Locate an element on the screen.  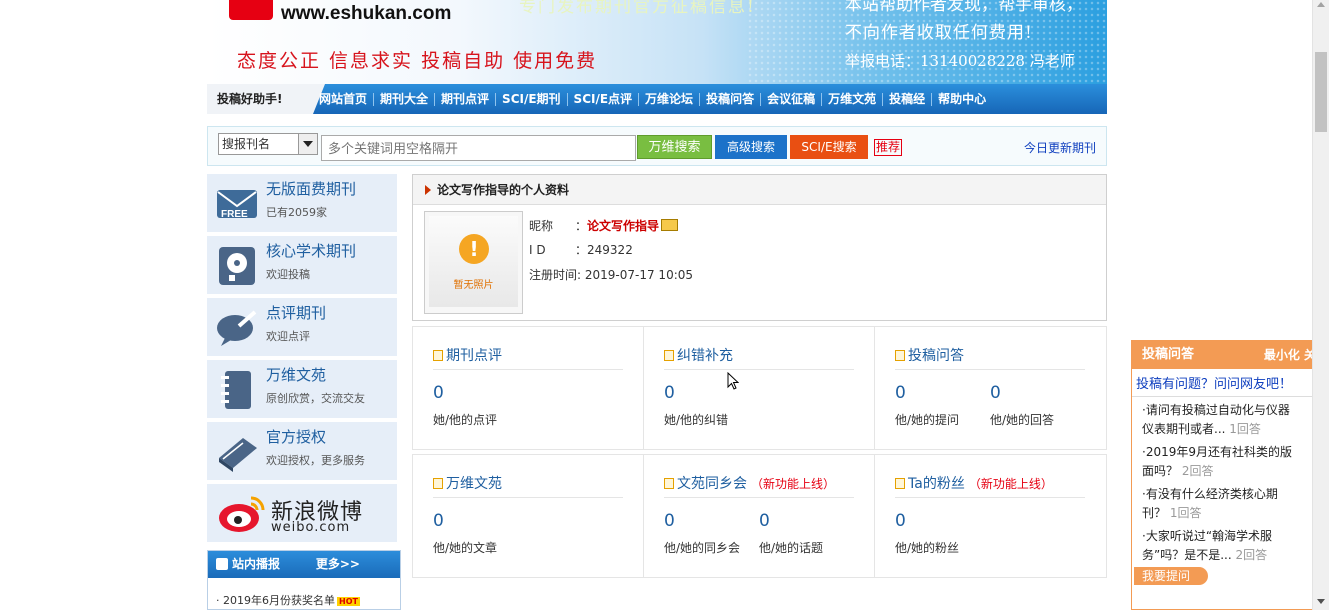
weibo-domain: weibo.com is located at coordinates (311, 527).